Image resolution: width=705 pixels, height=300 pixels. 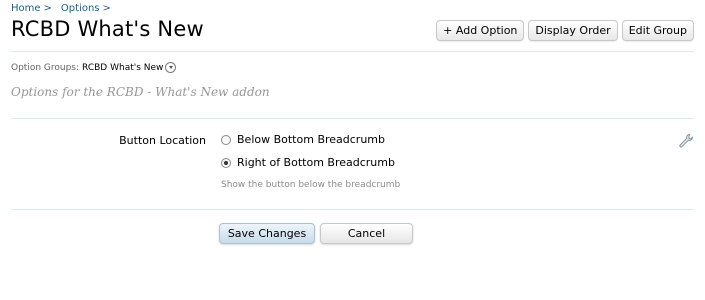 What do you see at coordinates (226, 139) in the screenshot?
I see `radio-button` at bounding box center [226, 139].